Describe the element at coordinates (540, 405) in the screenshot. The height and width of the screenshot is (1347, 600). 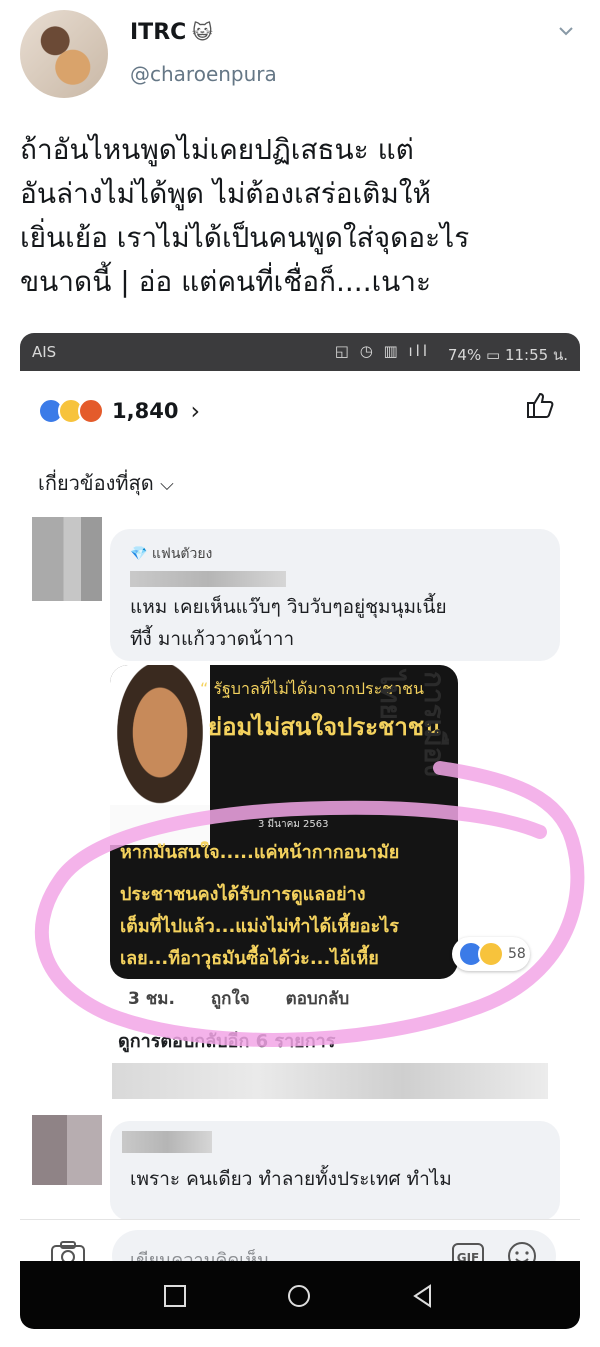
I see `like-thumb-icon` at that location.